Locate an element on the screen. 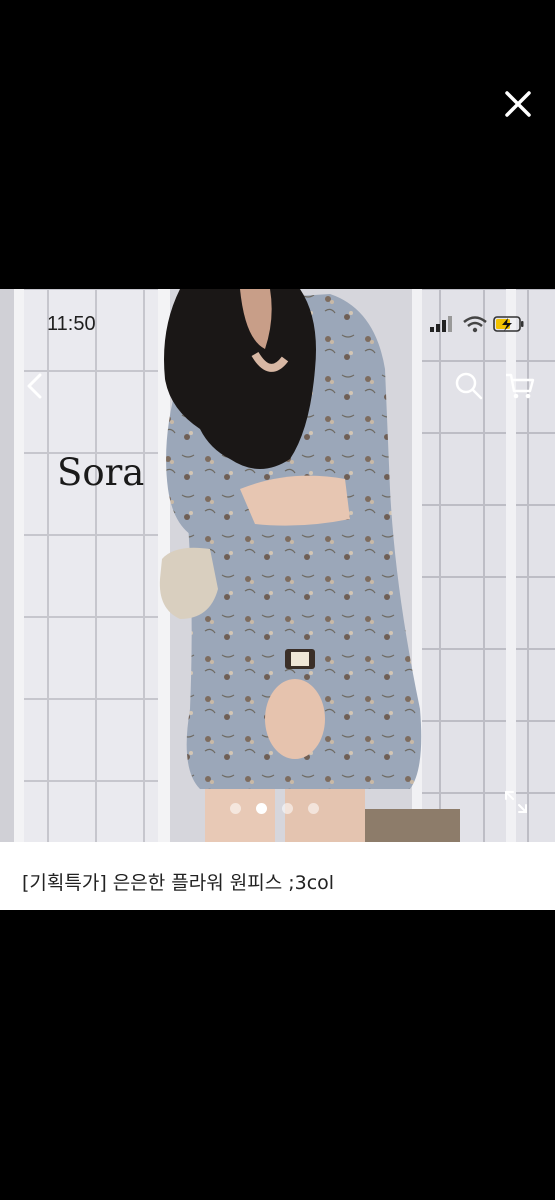 Image resolution: width=555 pixels, height=1200 pixels. cart-button is located at coordinates (520, 386).